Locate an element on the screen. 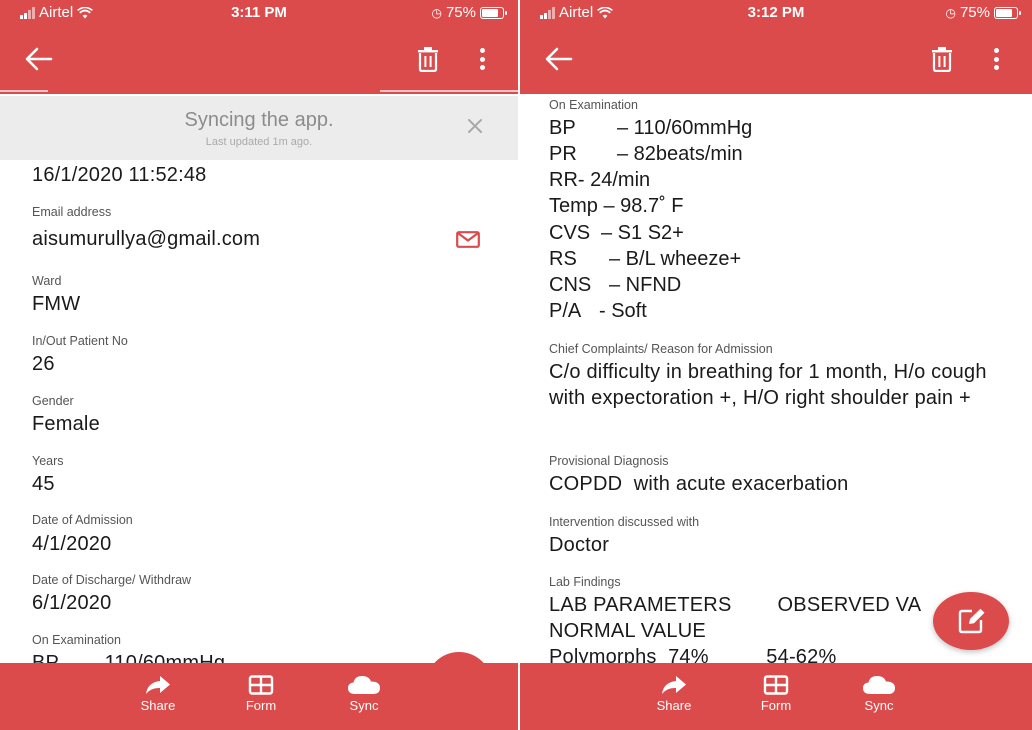 The height and width of the screenshot is (730, 1032). exam-value: - Soft is located at coordinates (623, 311).